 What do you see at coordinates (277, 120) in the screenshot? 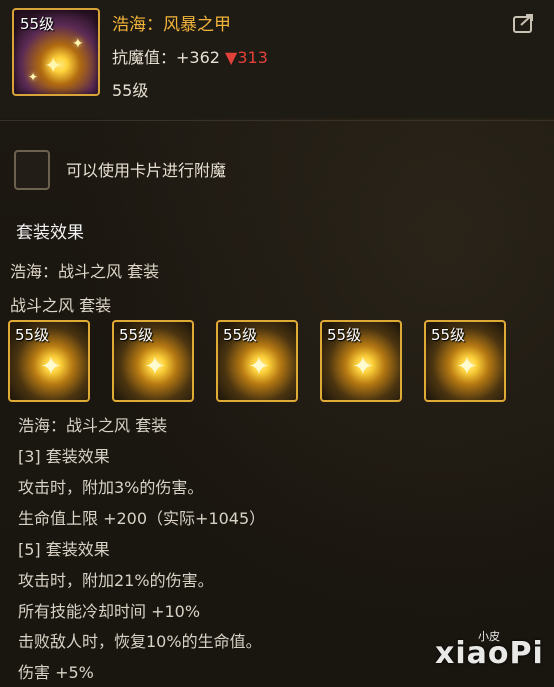
I see `header-divider` at bounding box center [277, 120].